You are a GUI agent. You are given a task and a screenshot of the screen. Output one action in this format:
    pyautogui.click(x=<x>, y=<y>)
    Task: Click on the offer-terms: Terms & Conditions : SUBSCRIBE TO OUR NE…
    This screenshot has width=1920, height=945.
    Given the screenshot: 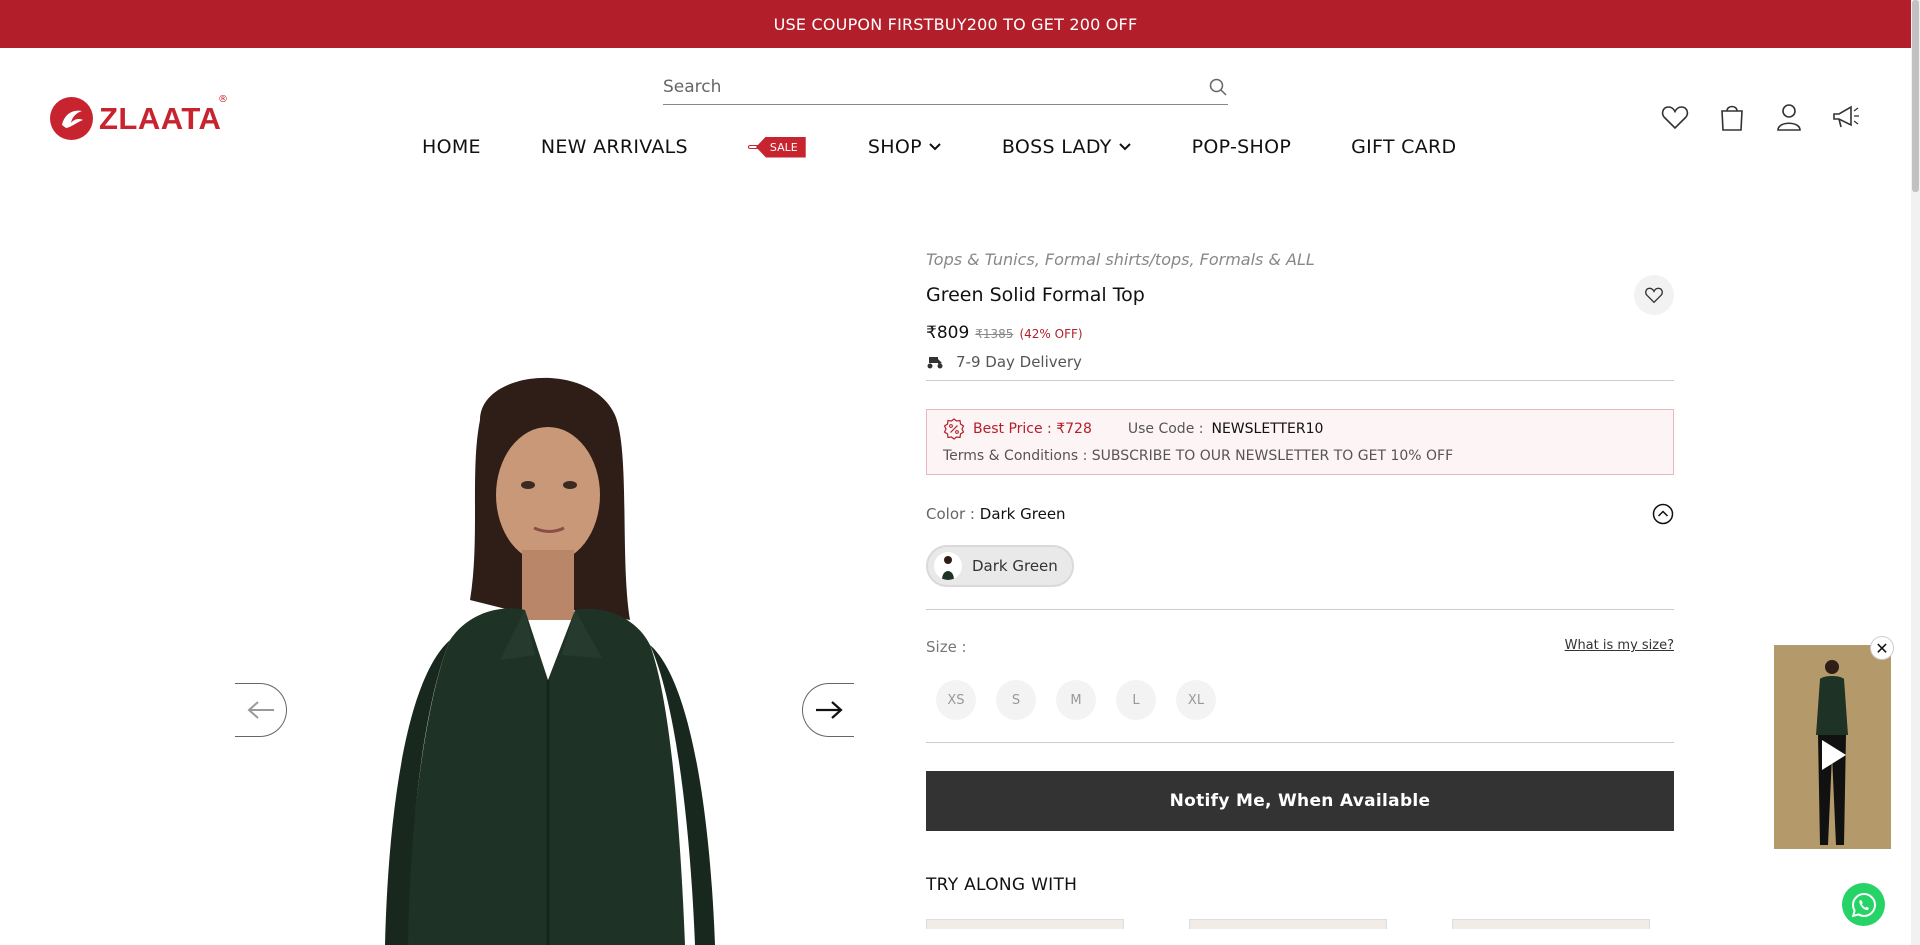 What is the action you would take?
    pyautogui.click(x=1300, y=456)
    